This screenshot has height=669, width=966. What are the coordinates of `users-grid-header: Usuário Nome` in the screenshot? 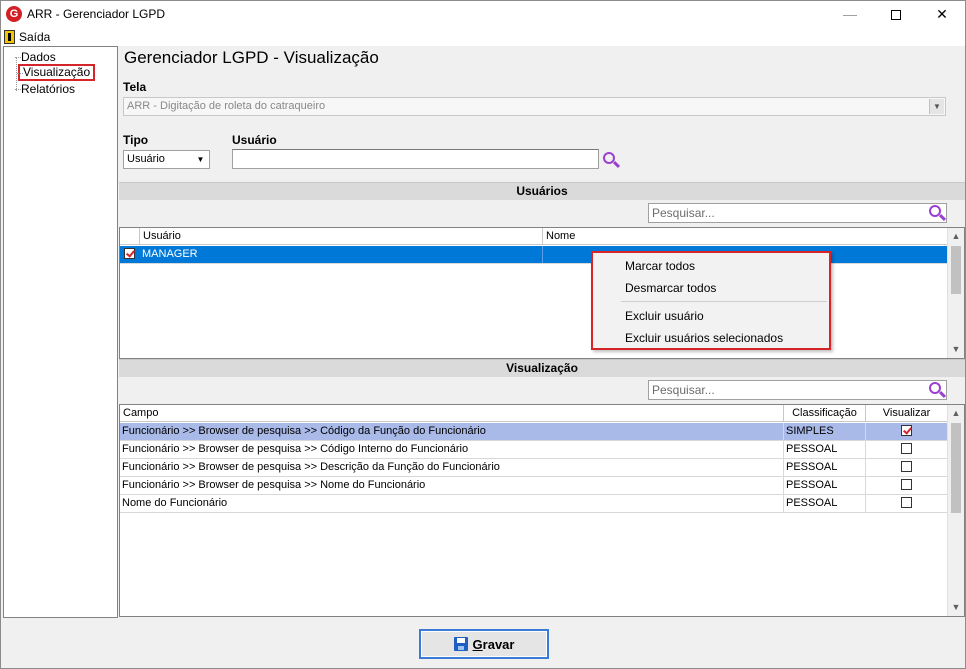 It's located at (534, 236).